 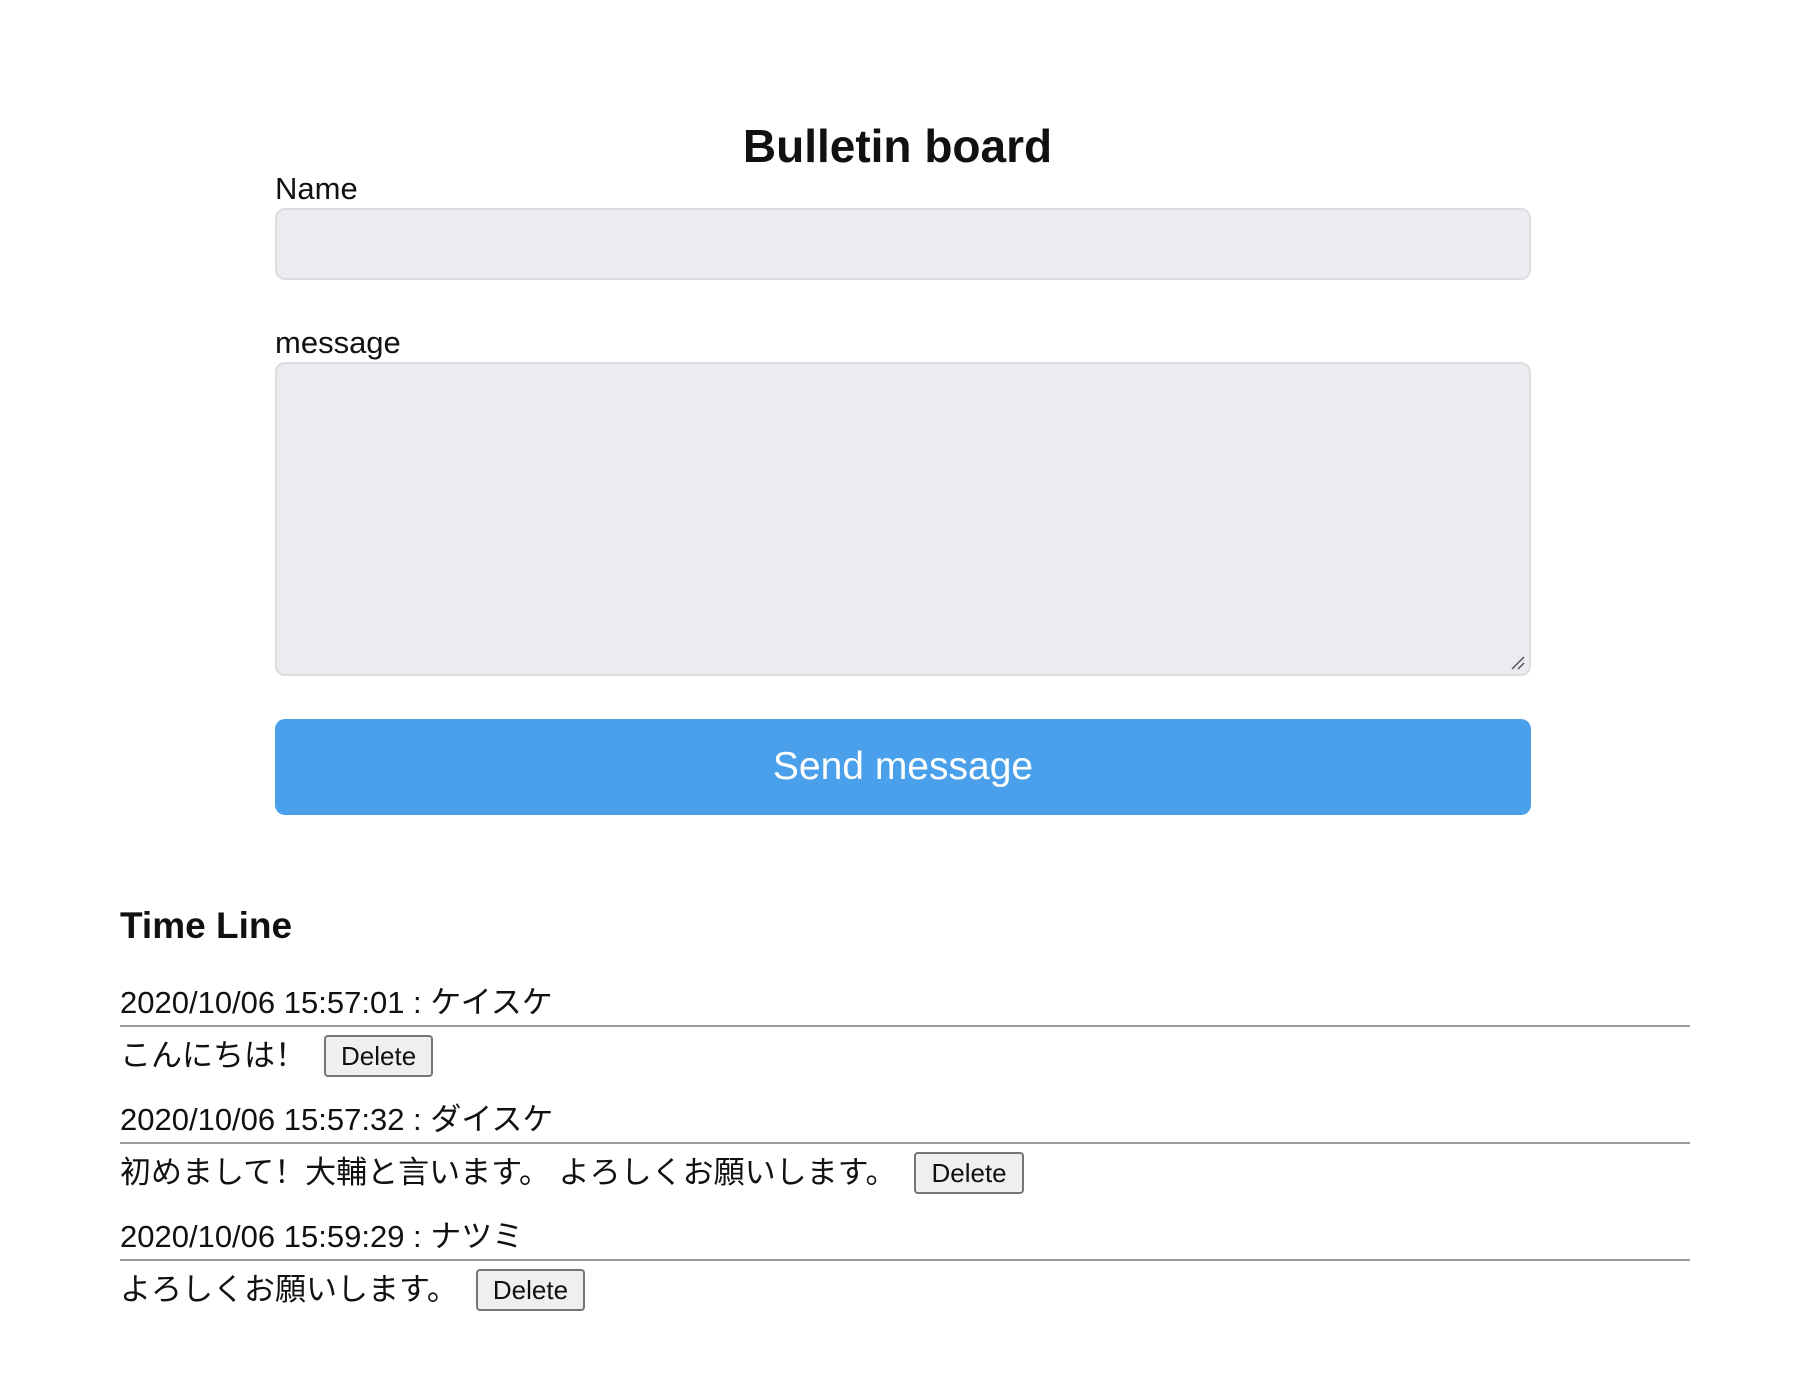 What do you see at coordinates (508, 1172) in the screenshot?
I see `post-message: 初めまして！大輔と言います。 よろしくお願いします。` at bounding box center [508, 1172].